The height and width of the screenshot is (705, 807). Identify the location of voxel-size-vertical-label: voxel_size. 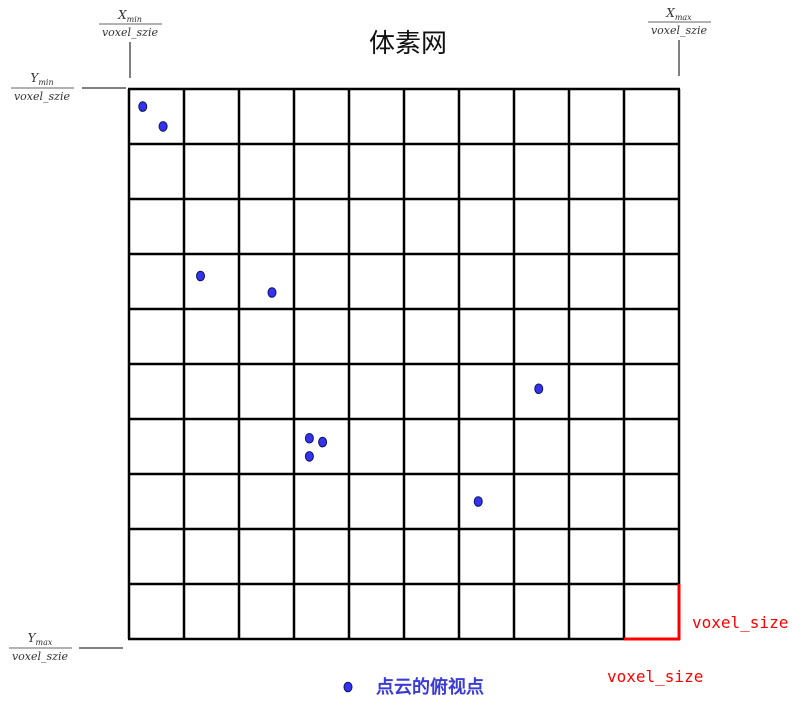
(740, 622).